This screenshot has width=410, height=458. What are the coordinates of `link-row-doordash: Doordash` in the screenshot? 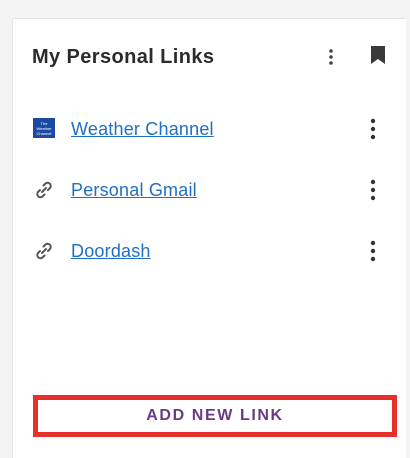 It's located at (209, 251).